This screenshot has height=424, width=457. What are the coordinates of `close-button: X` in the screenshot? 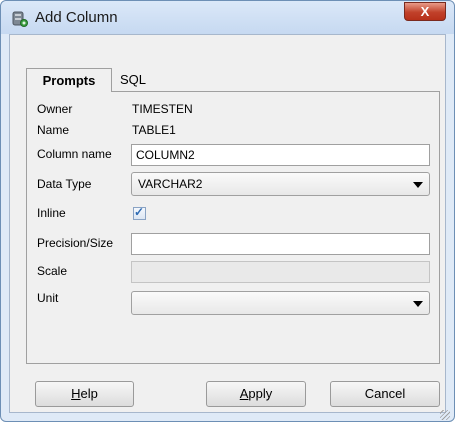 It's located at (425, 11).